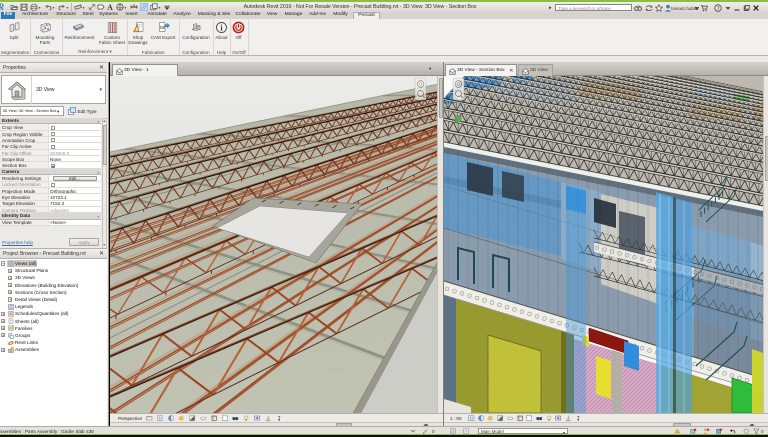 This screenshot has height=437, width=768. Describe the element at coordinates (239, 52) in the screenshot. I see `ribbon-panel-label: On/Off` at that location.